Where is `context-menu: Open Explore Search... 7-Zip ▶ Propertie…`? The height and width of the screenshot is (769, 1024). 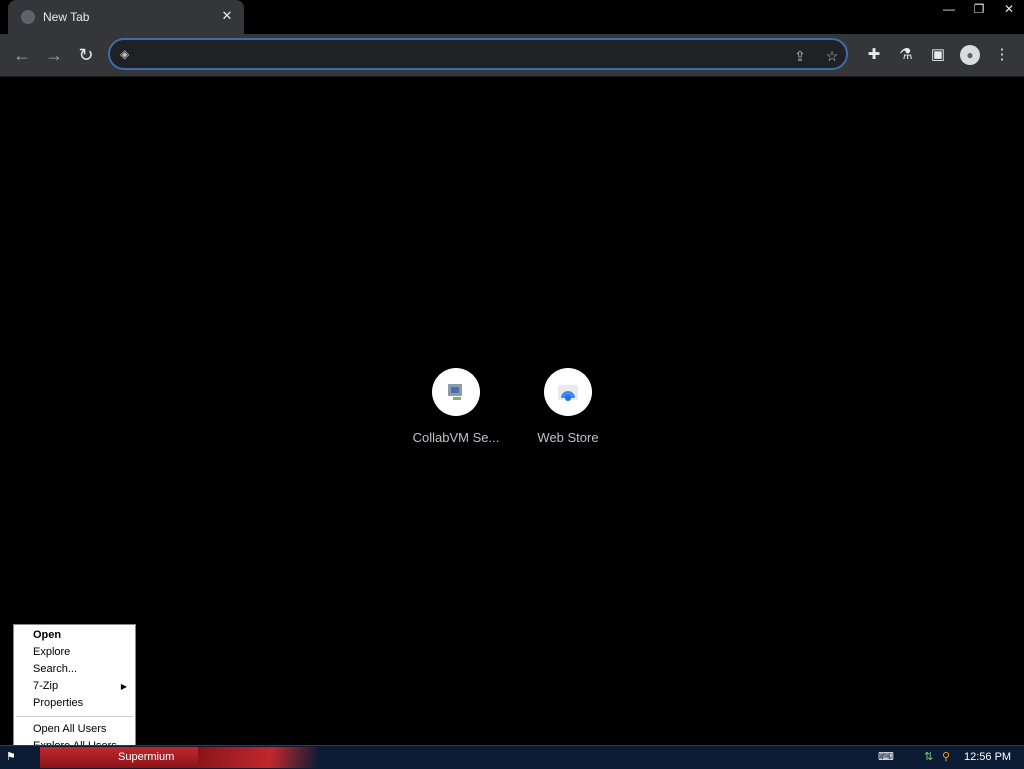
context-menu: Open Explore Search... 7-Zip ▶ Propertie… is located at coordinates (74, 690).